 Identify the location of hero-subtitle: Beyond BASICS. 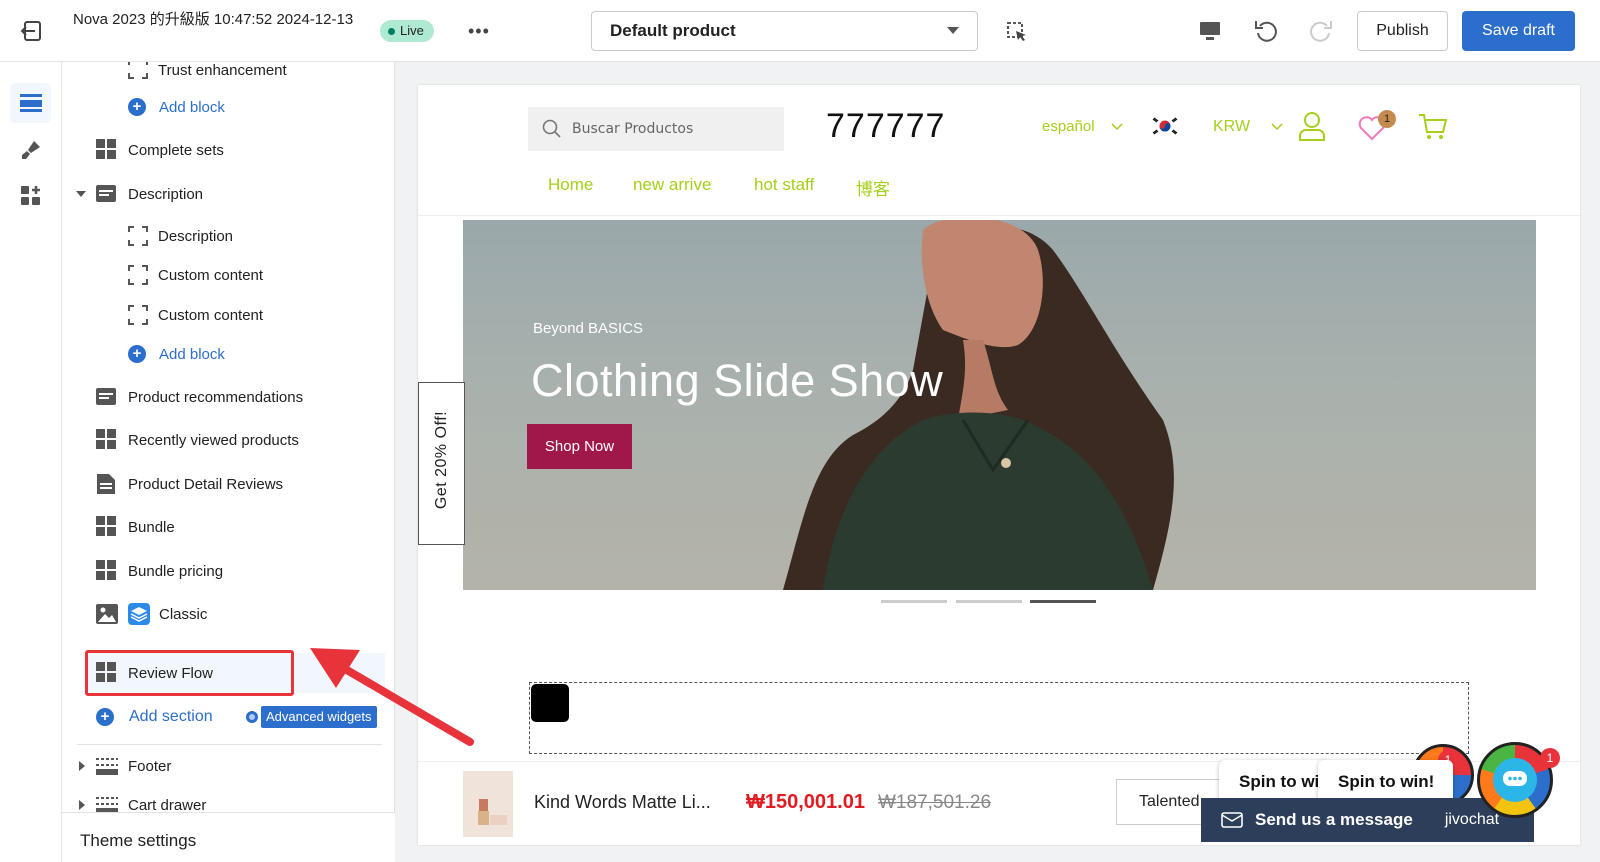
(588, 328).